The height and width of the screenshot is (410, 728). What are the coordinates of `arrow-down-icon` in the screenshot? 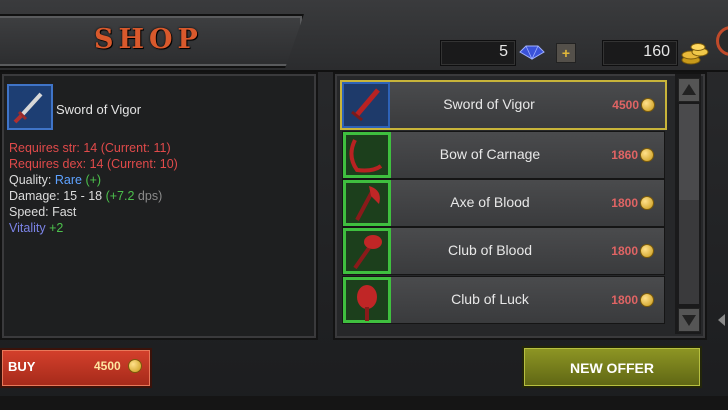 It's located at (689, 320).